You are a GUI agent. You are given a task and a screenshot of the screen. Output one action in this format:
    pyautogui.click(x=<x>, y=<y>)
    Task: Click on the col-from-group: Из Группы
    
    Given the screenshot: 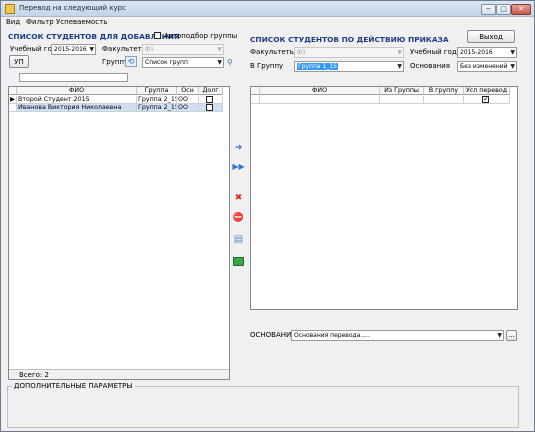 What is the action you would take?
    pyautogui.click(x=402, y=91)
    